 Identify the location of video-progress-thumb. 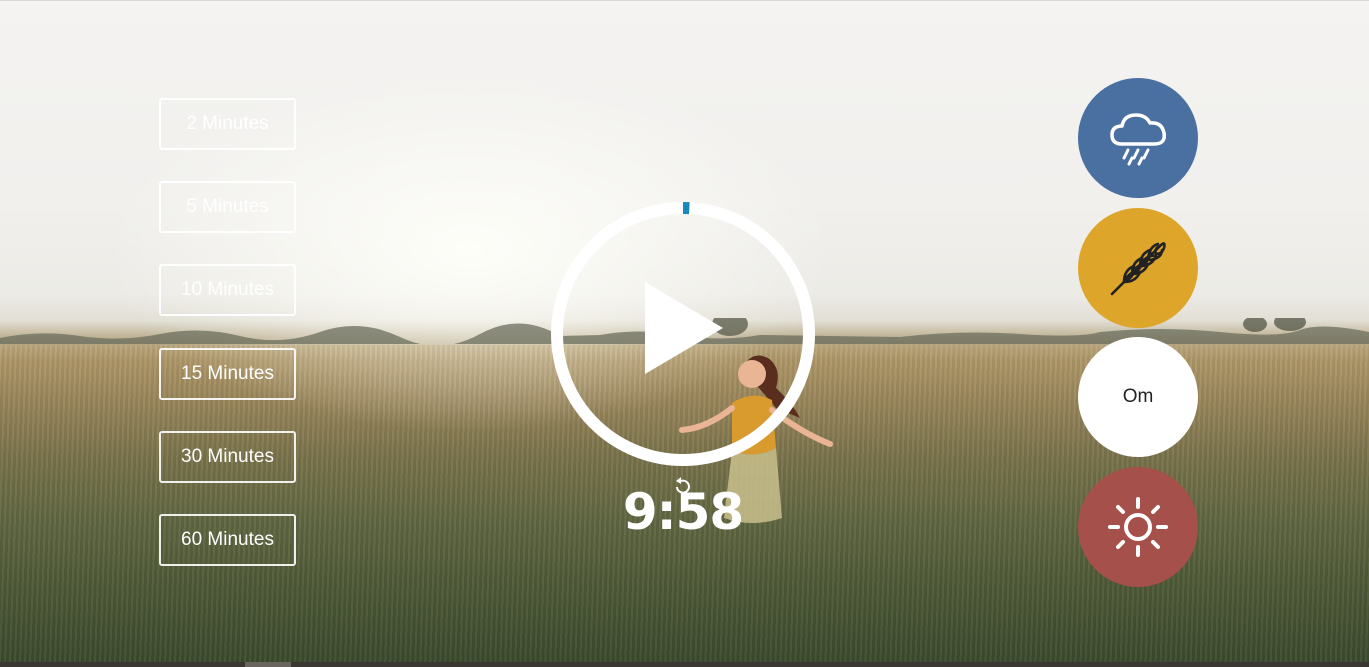
(268, 664).